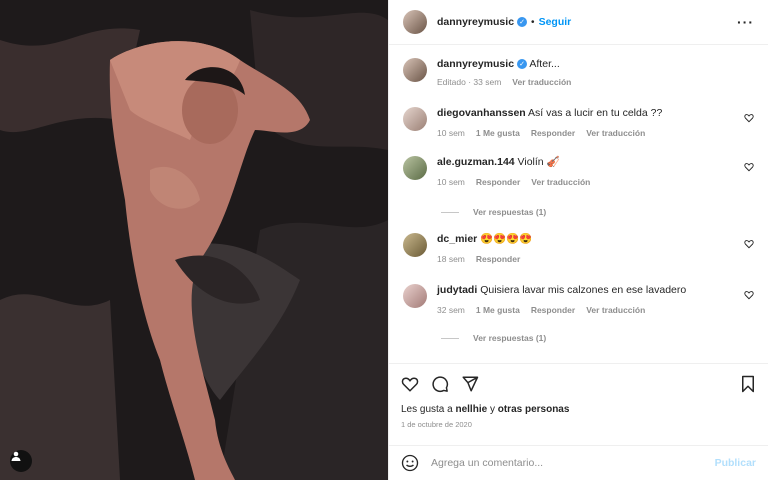 Image resolution: width=768 pixels, height=480 pixels. Describe the element at coordinates (735, 463) in the screenshot. I see `publish-button: Publicar` at that location.